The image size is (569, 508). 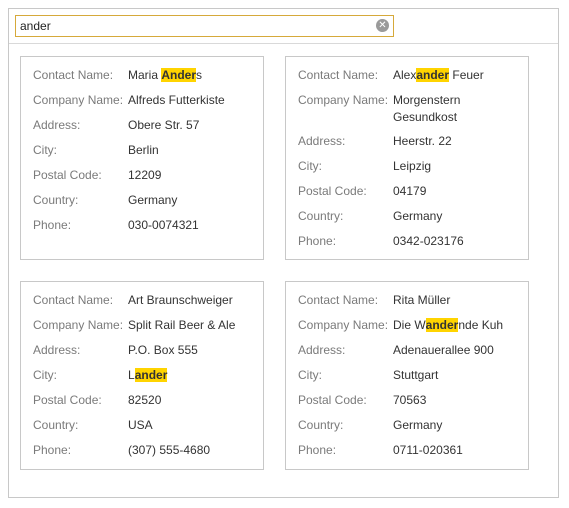 What do you see at coordinates (443, 350) in the screenshot?
I see `address-value: Adenauerallee 900` at bounding box center [443, 350].